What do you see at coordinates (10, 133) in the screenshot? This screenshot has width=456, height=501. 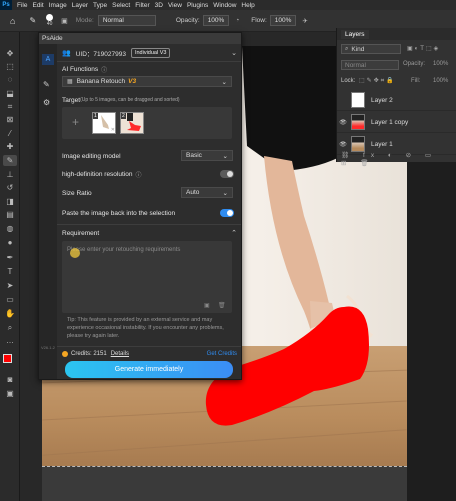 I see `eyedropper-tool-icon: ⁄` at bounding box center [10, 133].